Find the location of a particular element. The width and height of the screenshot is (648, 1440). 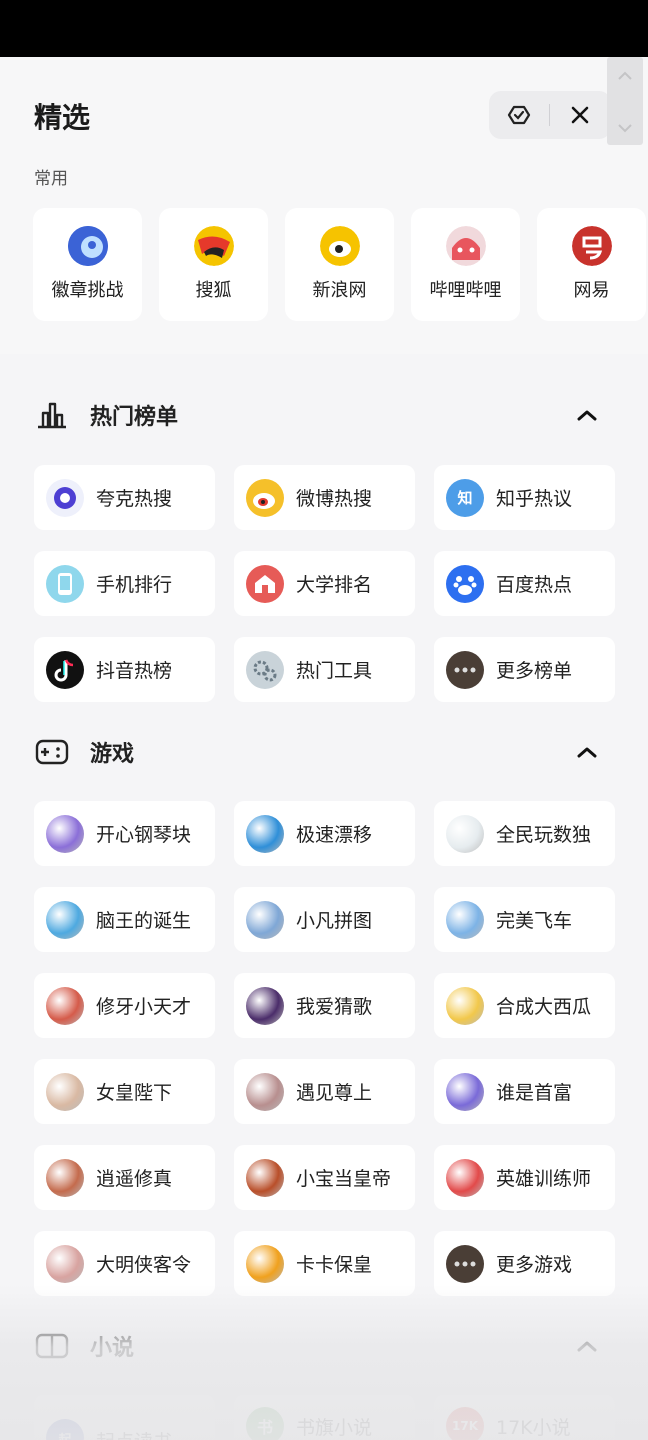

university-icon is located at coordinates (265, 583).